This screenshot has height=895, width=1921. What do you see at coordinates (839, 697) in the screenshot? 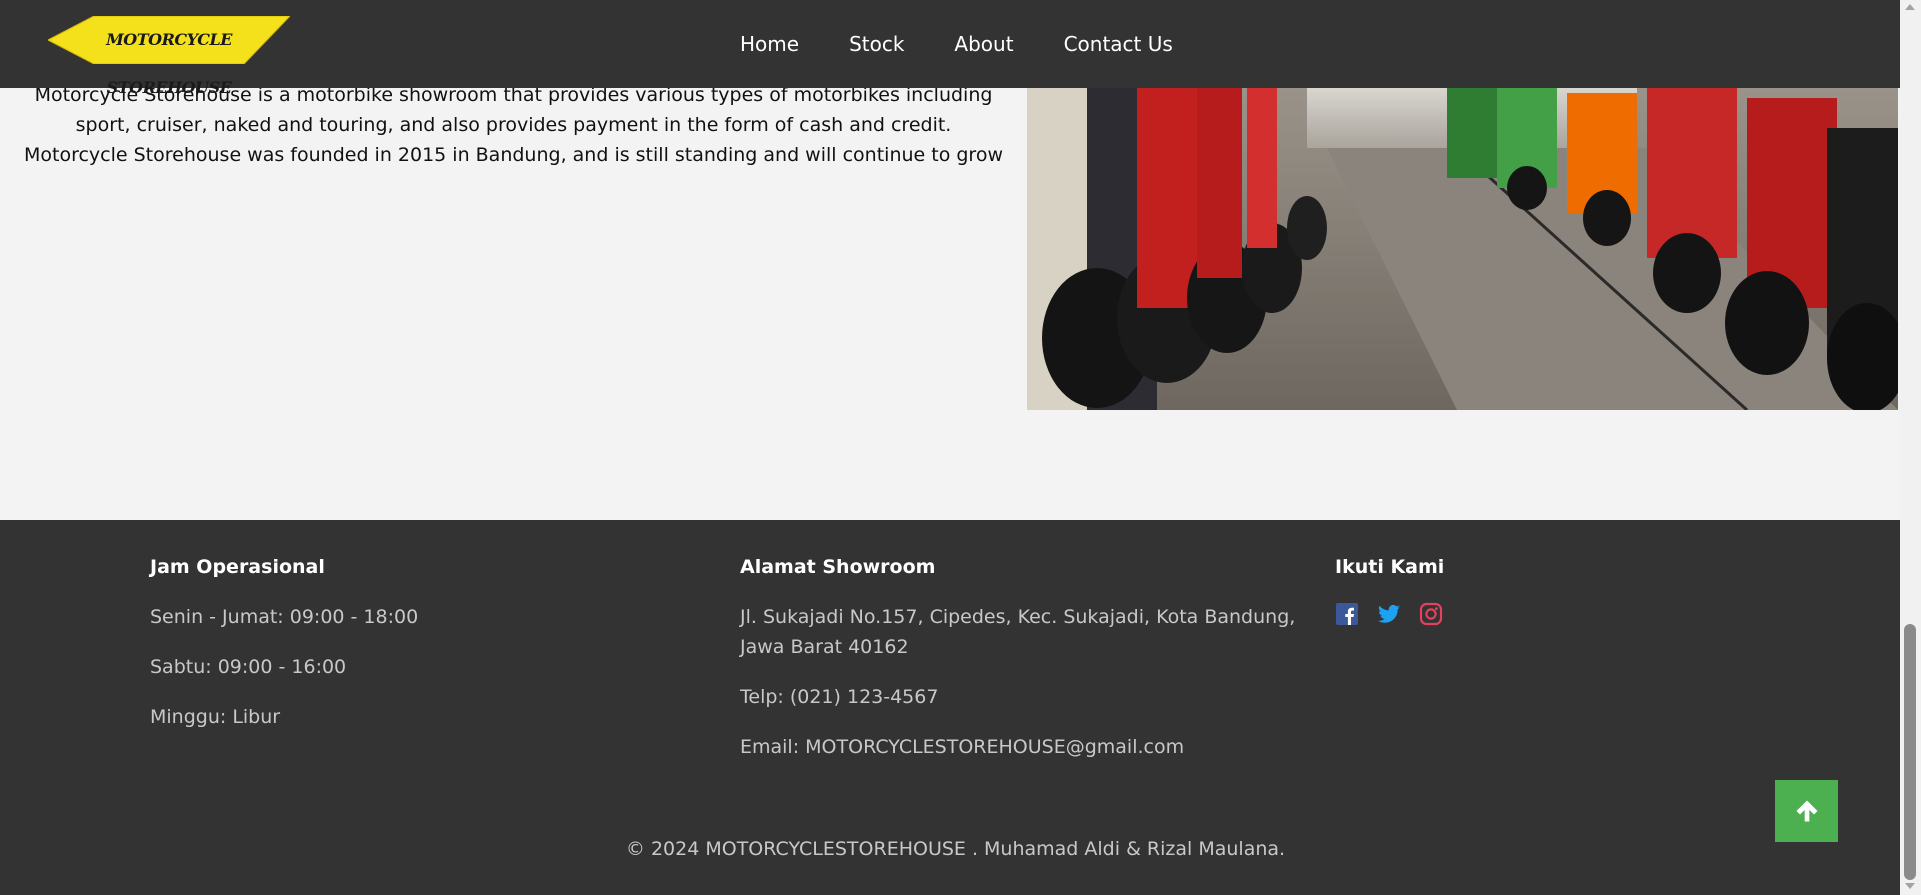
I see `address-phone: Telp: (021) 123-4567` at bounding box center [839, 697].